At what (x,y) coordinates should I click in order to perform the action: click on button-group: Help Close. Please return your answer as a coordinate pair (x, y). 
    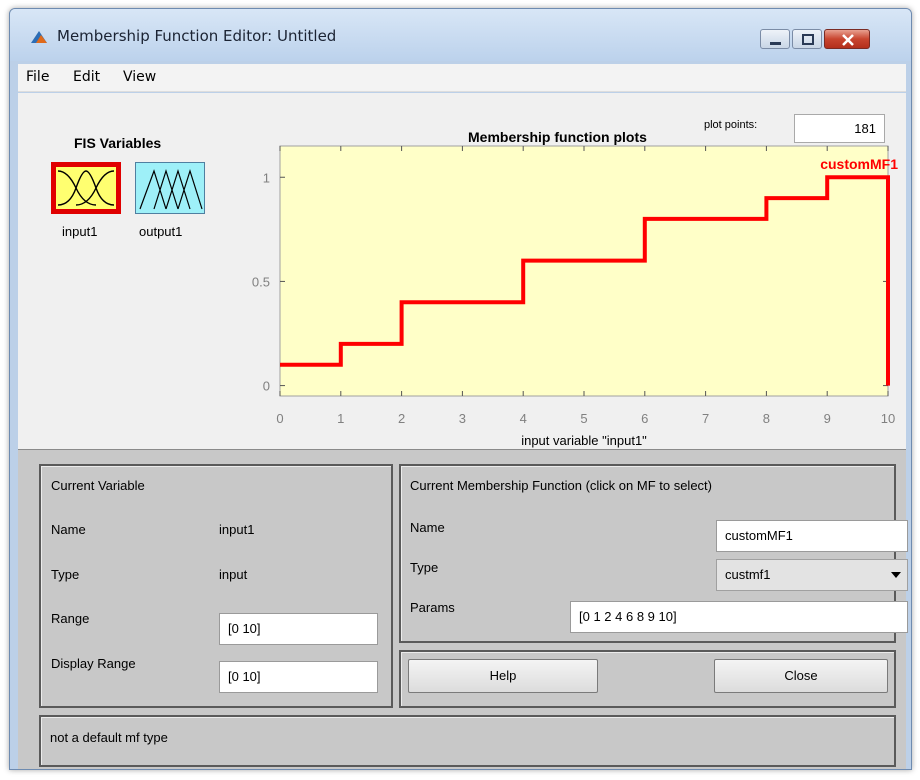
    Looking at the image, I should click on (647, 679).